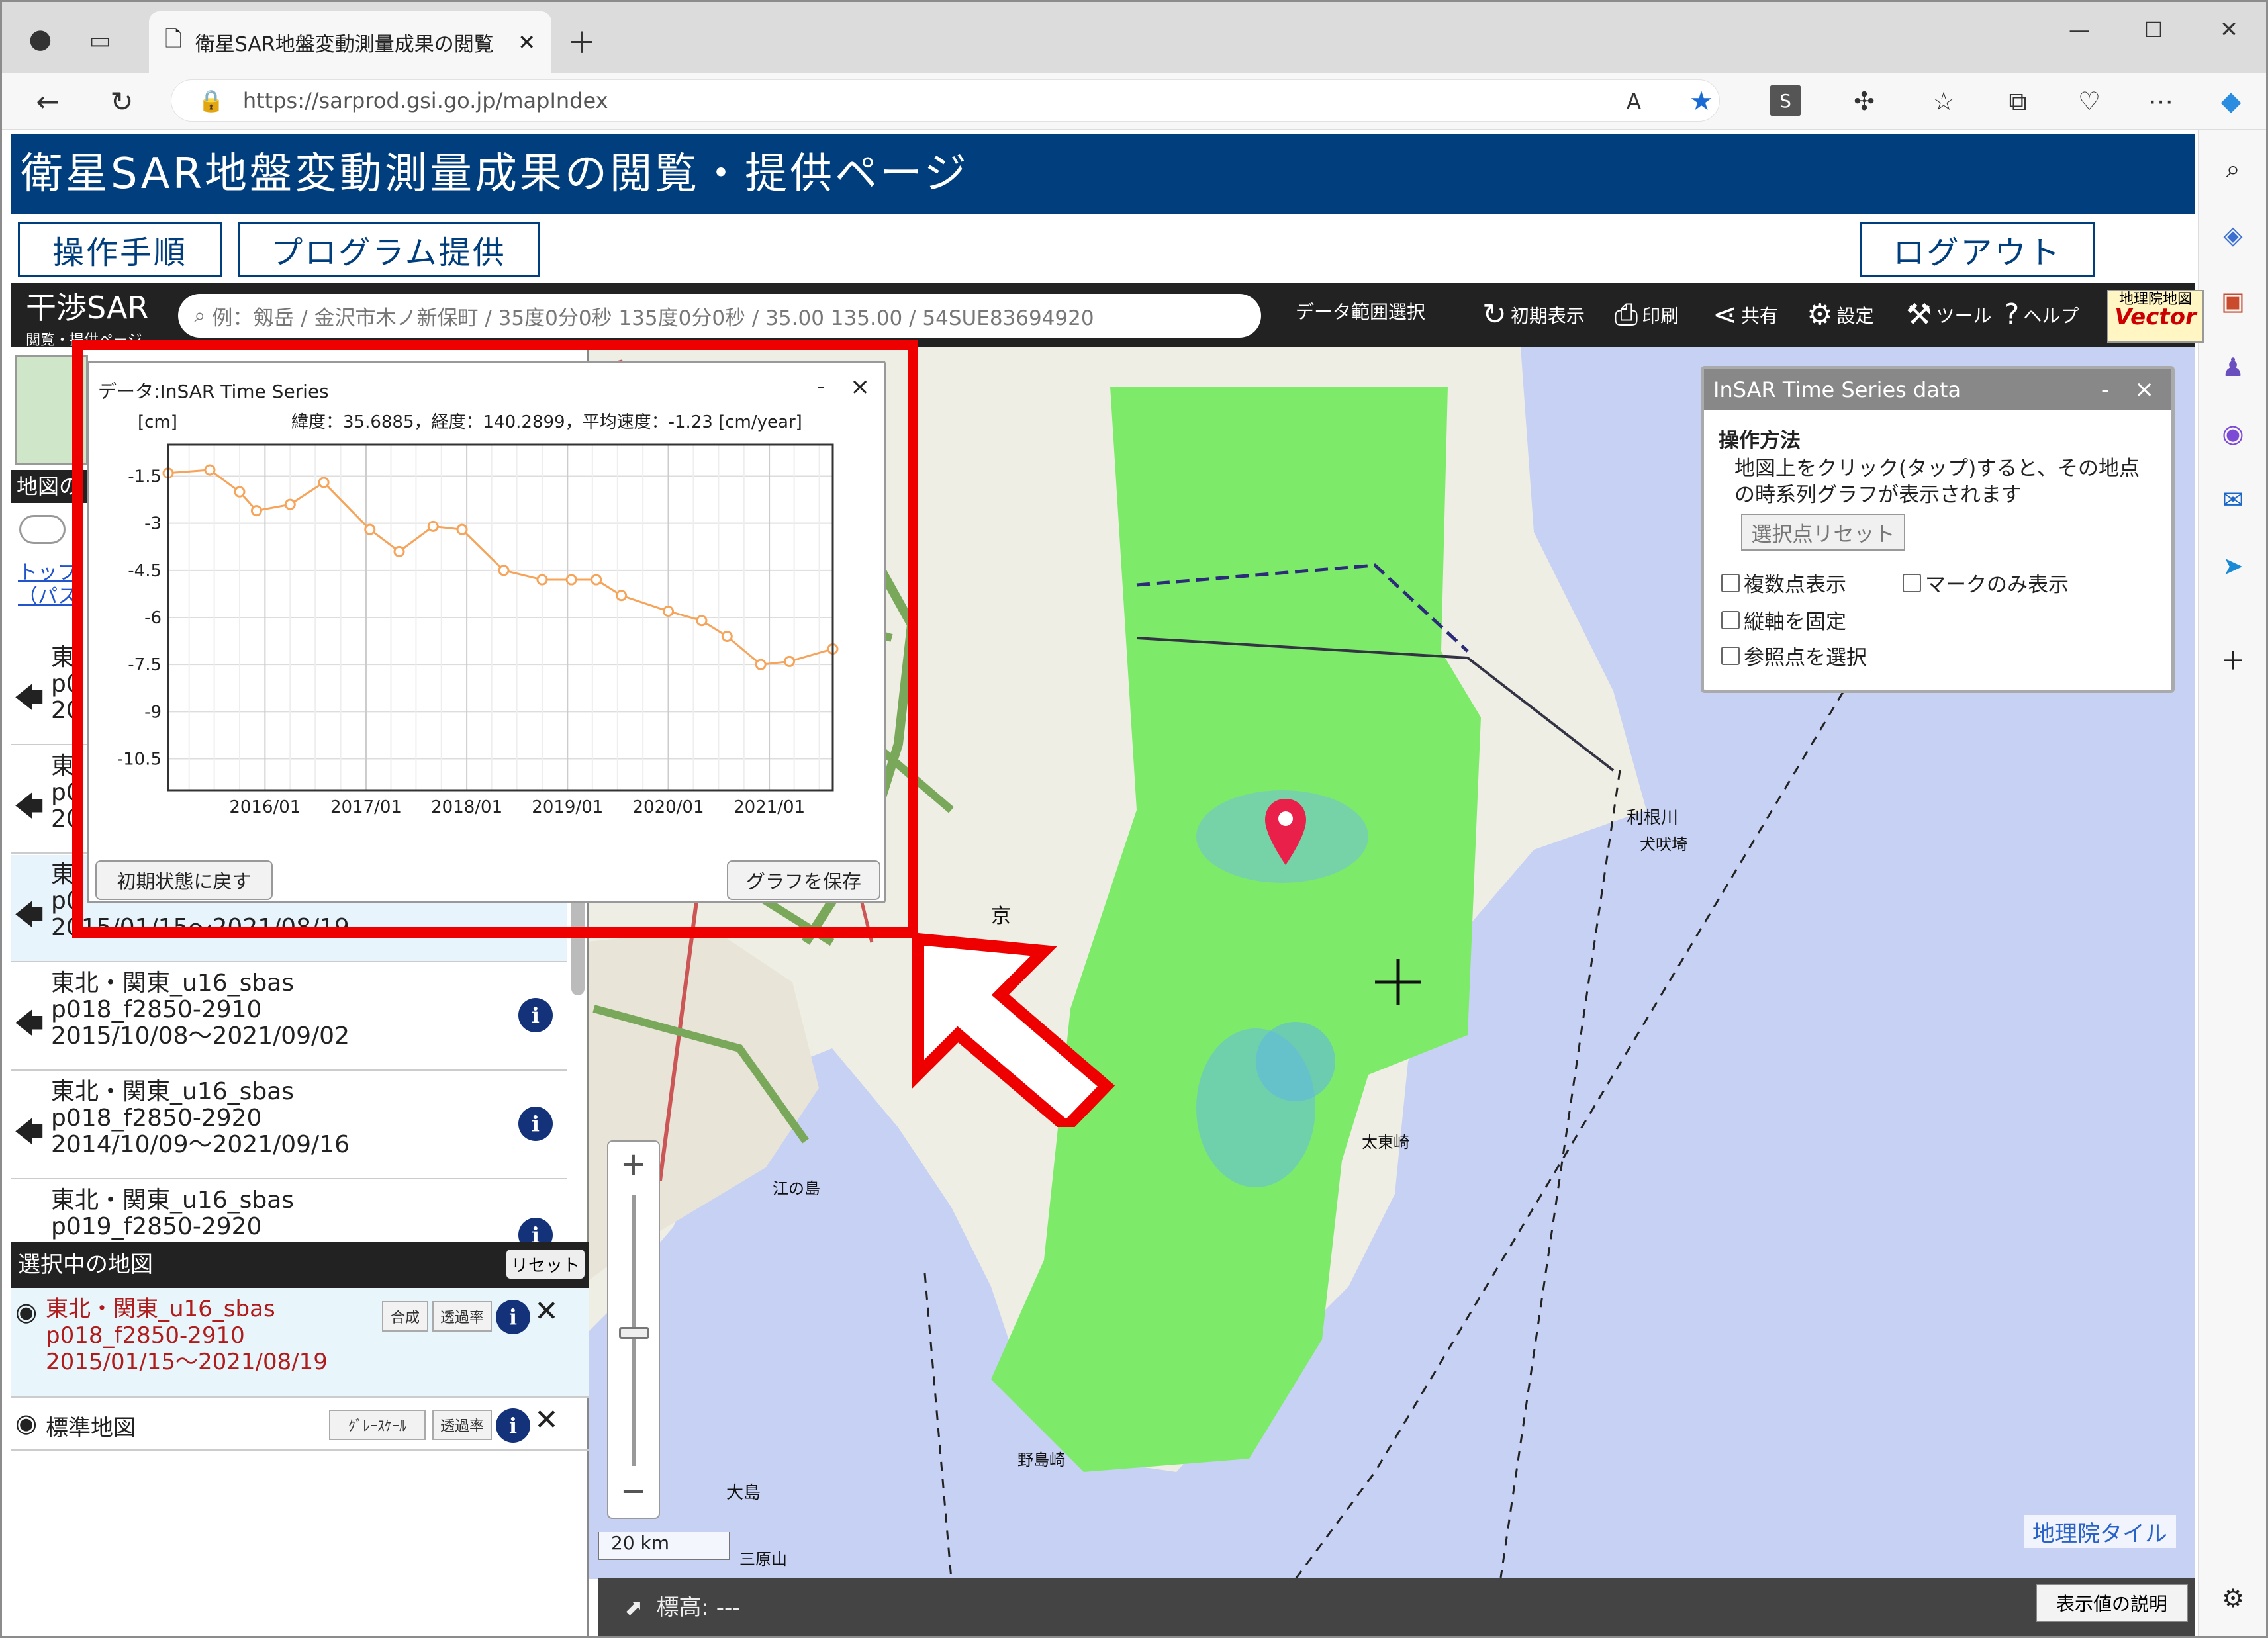 This screenshot has height=1638, width=2268. What do you see at coordinates (2155, 316) in the screenshot?
I see `gsi-vector-button: 地理院地図 Vector` at bounding box center [2155, 316].